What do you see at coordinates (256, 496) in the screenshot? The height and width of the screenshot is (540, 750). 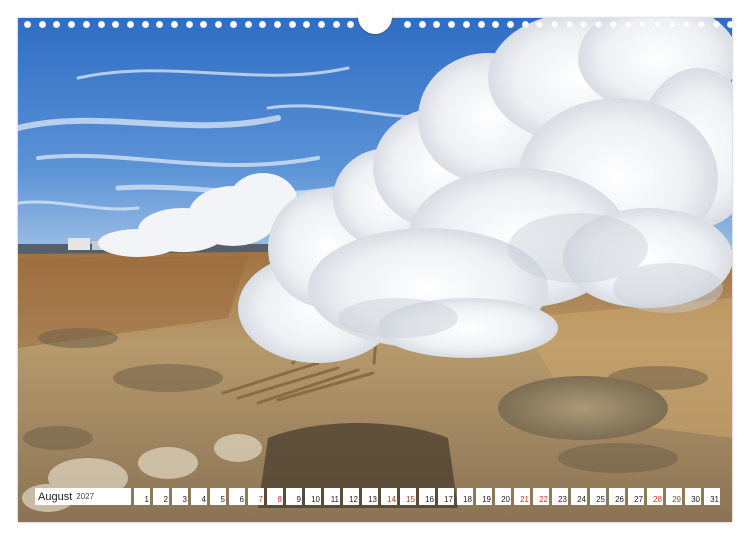 I see `day-cell: 7` at bounding box center [256, 496].